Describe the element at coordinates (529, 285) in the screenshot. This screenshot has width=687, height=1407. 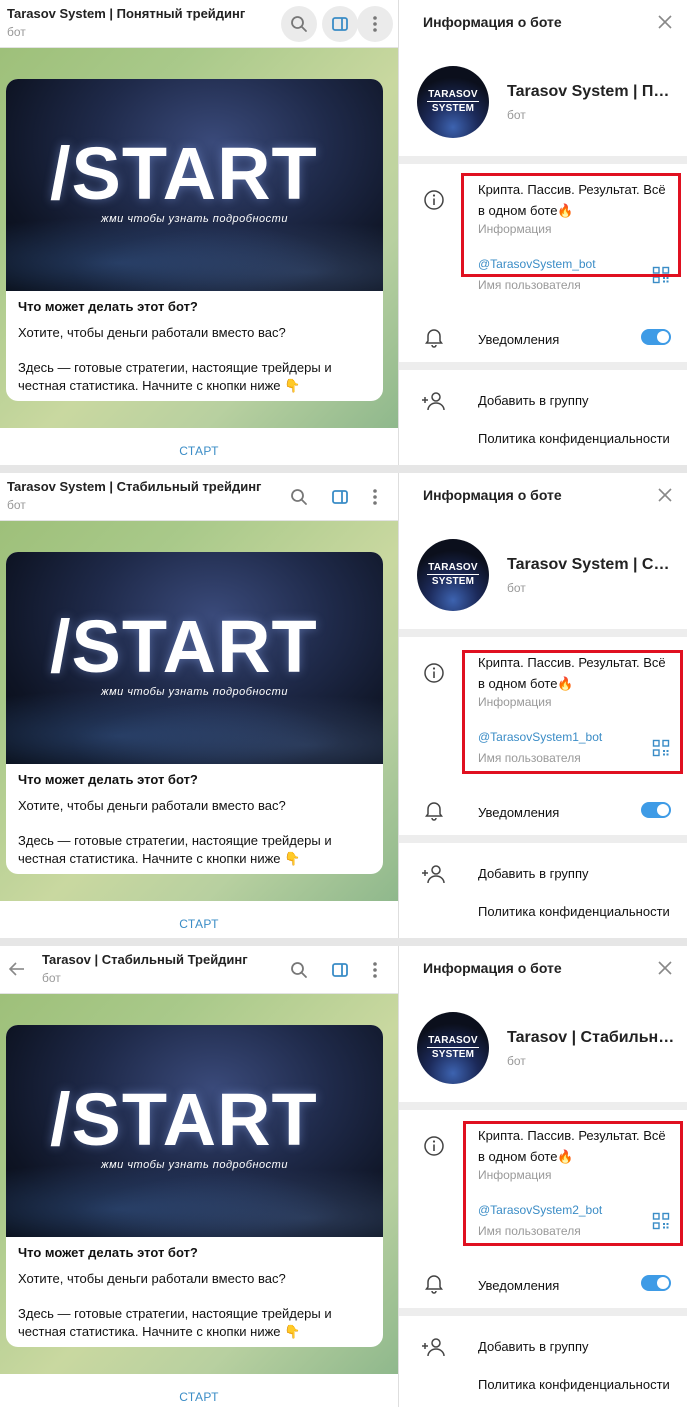
I see `username-label: Имя пользователя` at that location.